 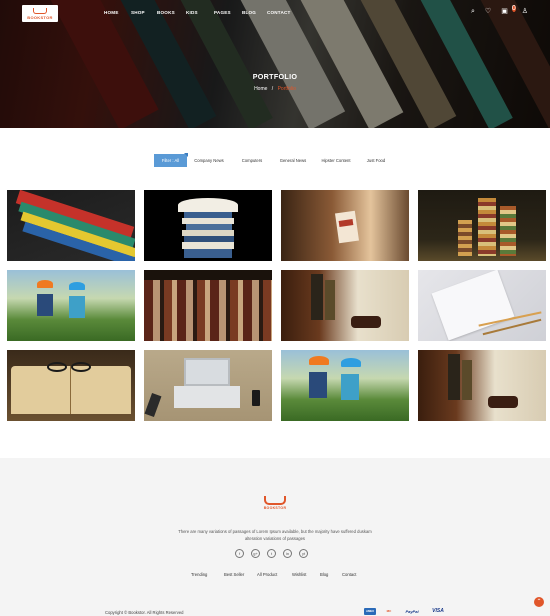 What do you see at coordinates (275, 500) in the screenshot?
I see `footer-logo-book-icon` at bounding box center [275, 500].